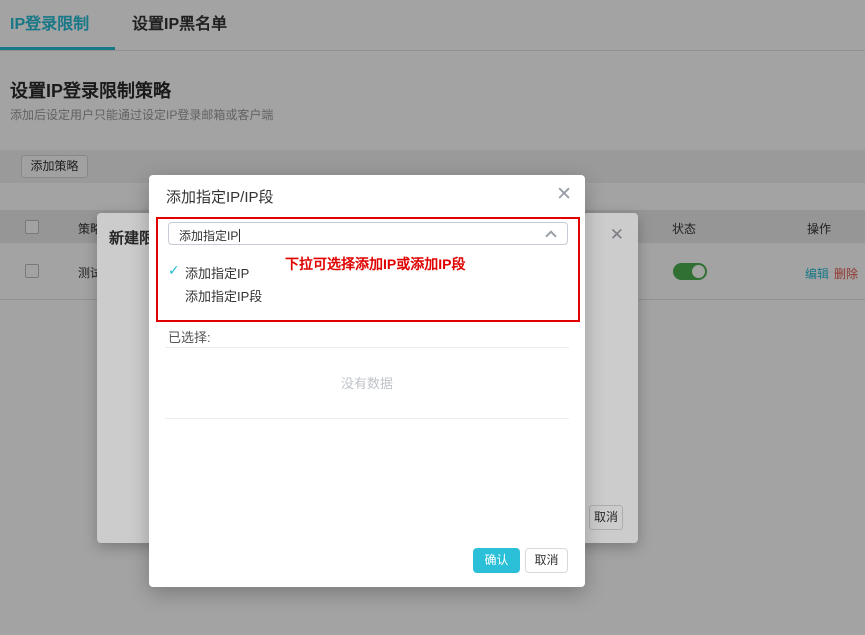 This screenshot has width=865, height=635. What do you see at coordinates (375, 264) in the screenshot?
I see `red-annotation-text: 下拉可选择添加IP或添加IP段` at bounding box center [375, 264].